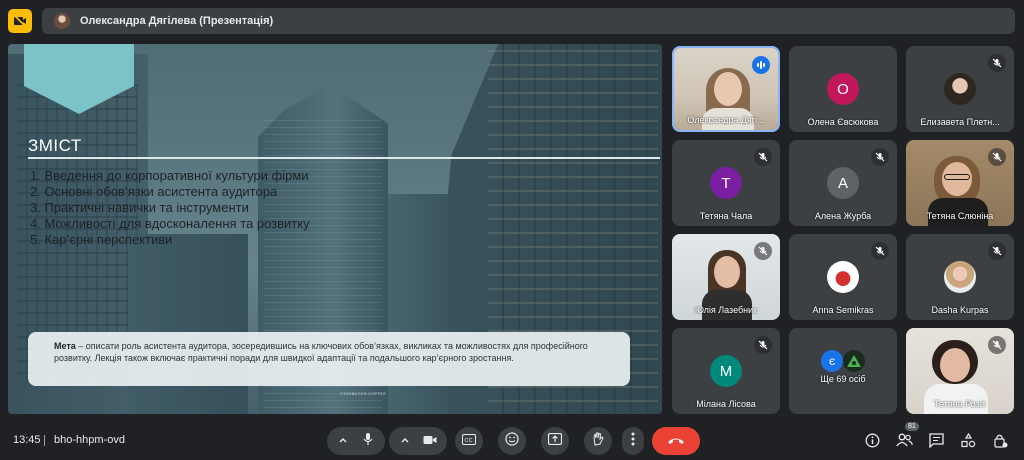  I want to click on meet-logo-icon, so click(20, 21).